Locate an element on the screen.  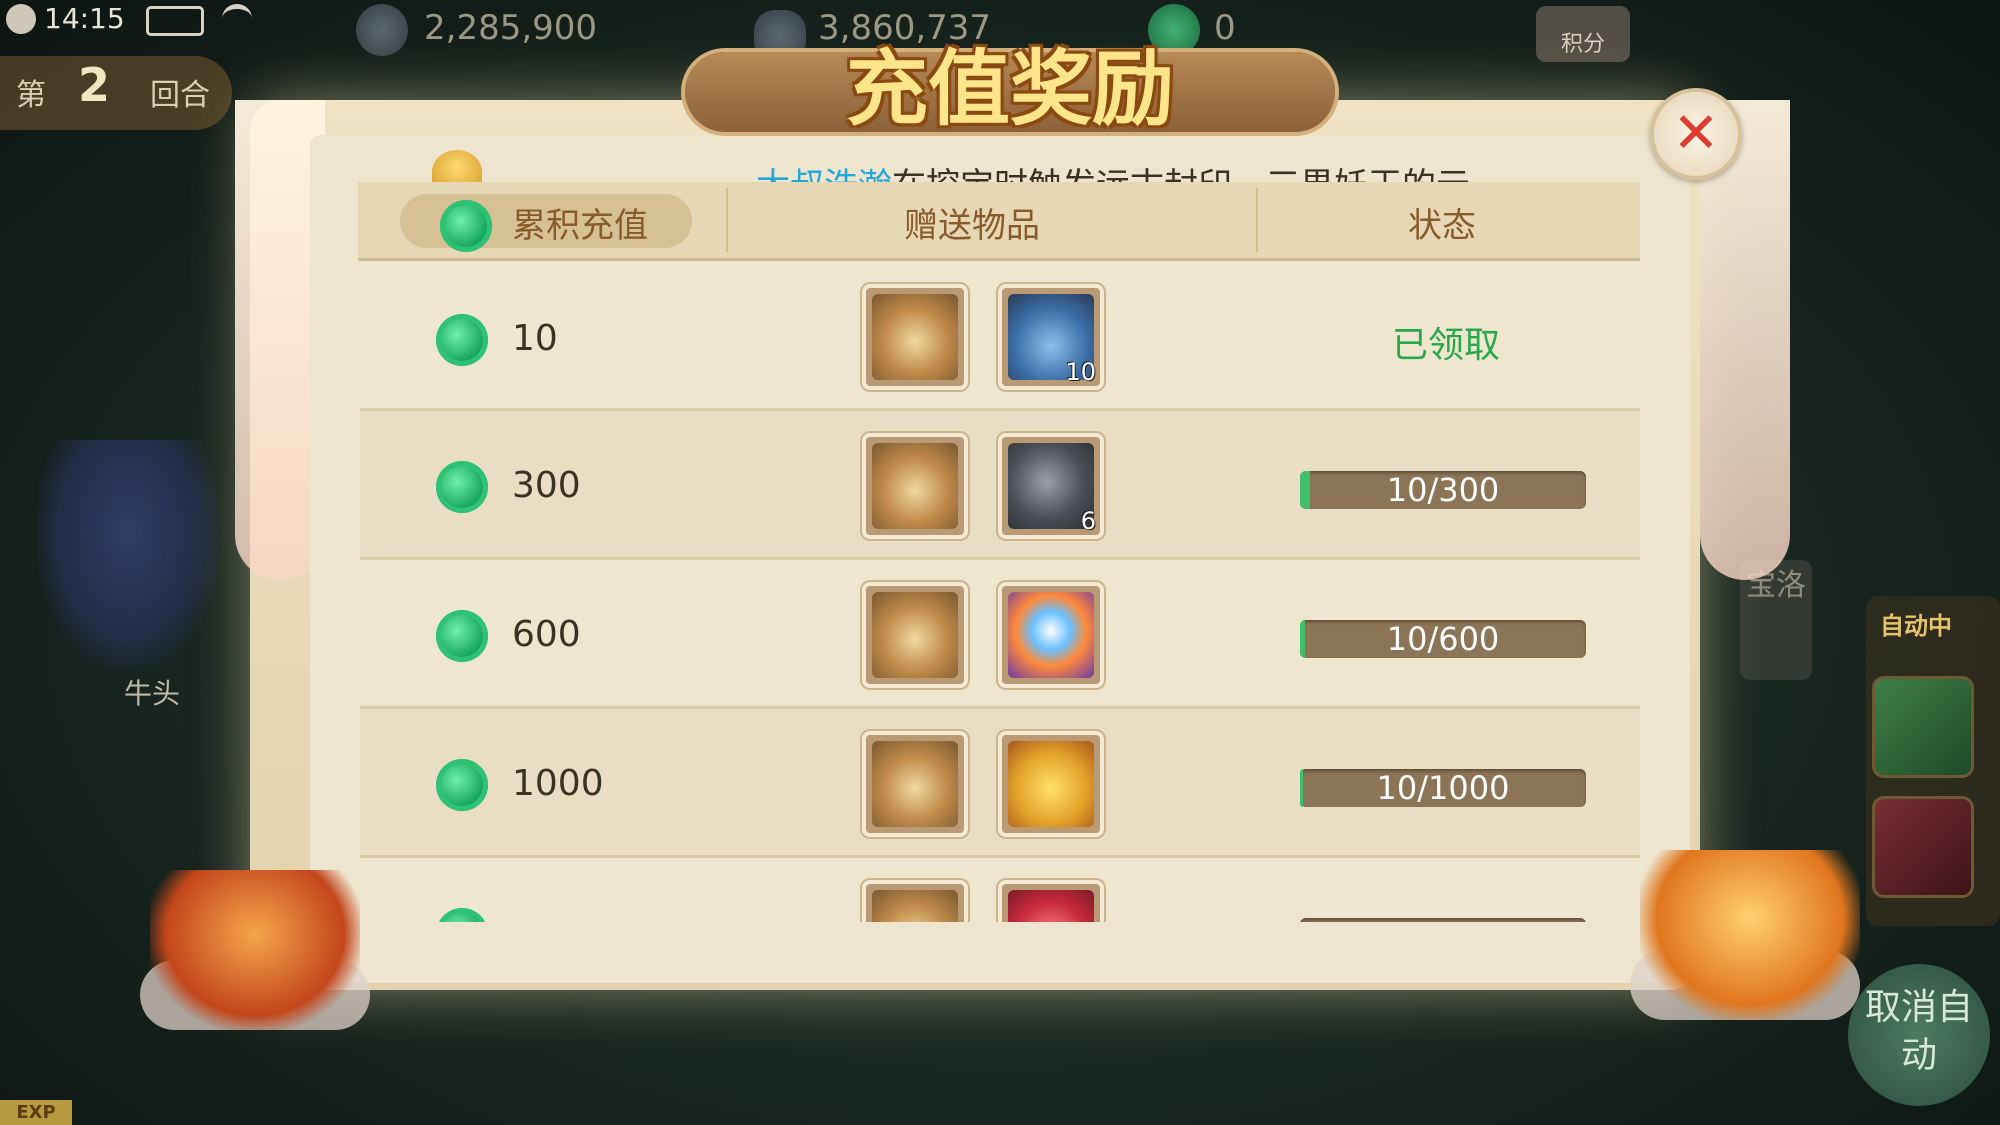
recharge-amount: 1000 is located at coordinates (558, 783).